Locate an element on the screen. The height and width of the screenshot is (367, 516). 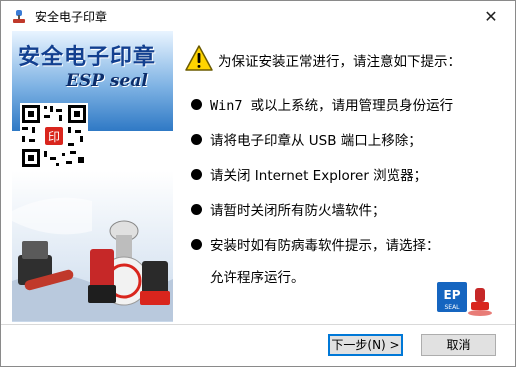
instruction-item: Win7 或以上系统，请用管理员身份运行 is located at coordinates (332, 106).